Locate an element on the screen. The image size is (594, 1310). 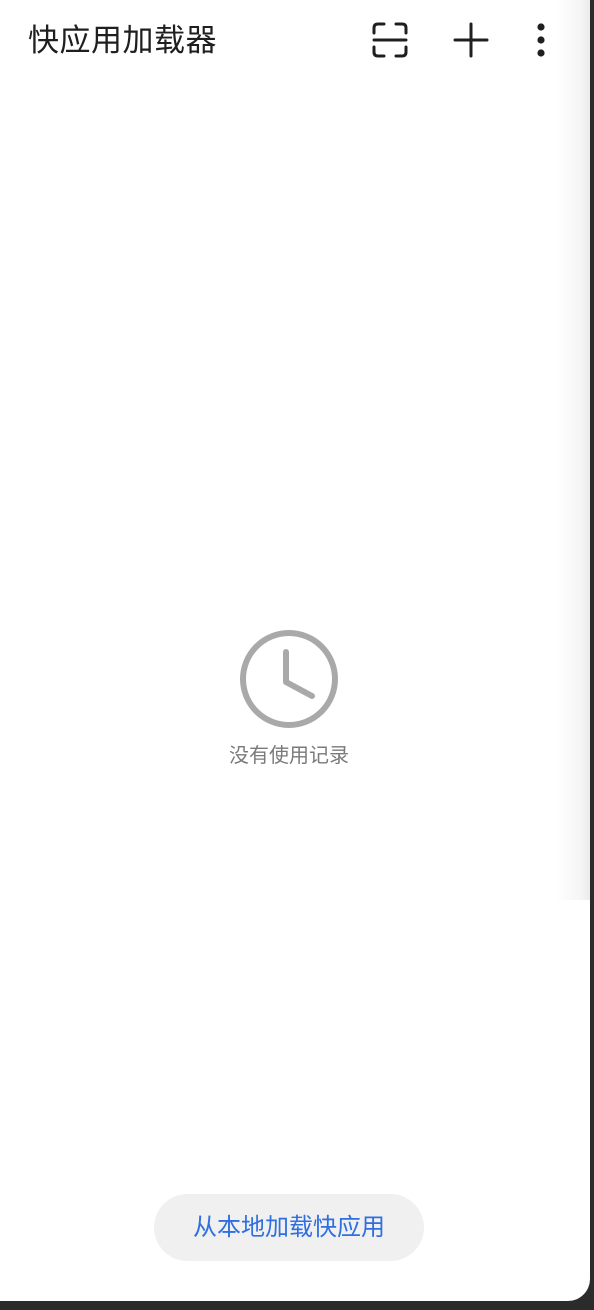
more-options-button is located at coordinates (541, 40).